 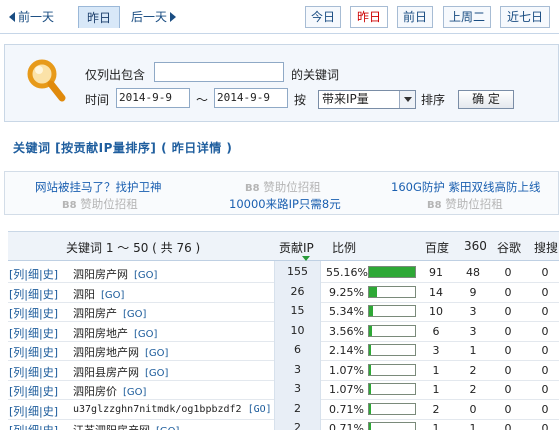 I want to click on baidu-column-header: 百度, so click(x=437, y=247).